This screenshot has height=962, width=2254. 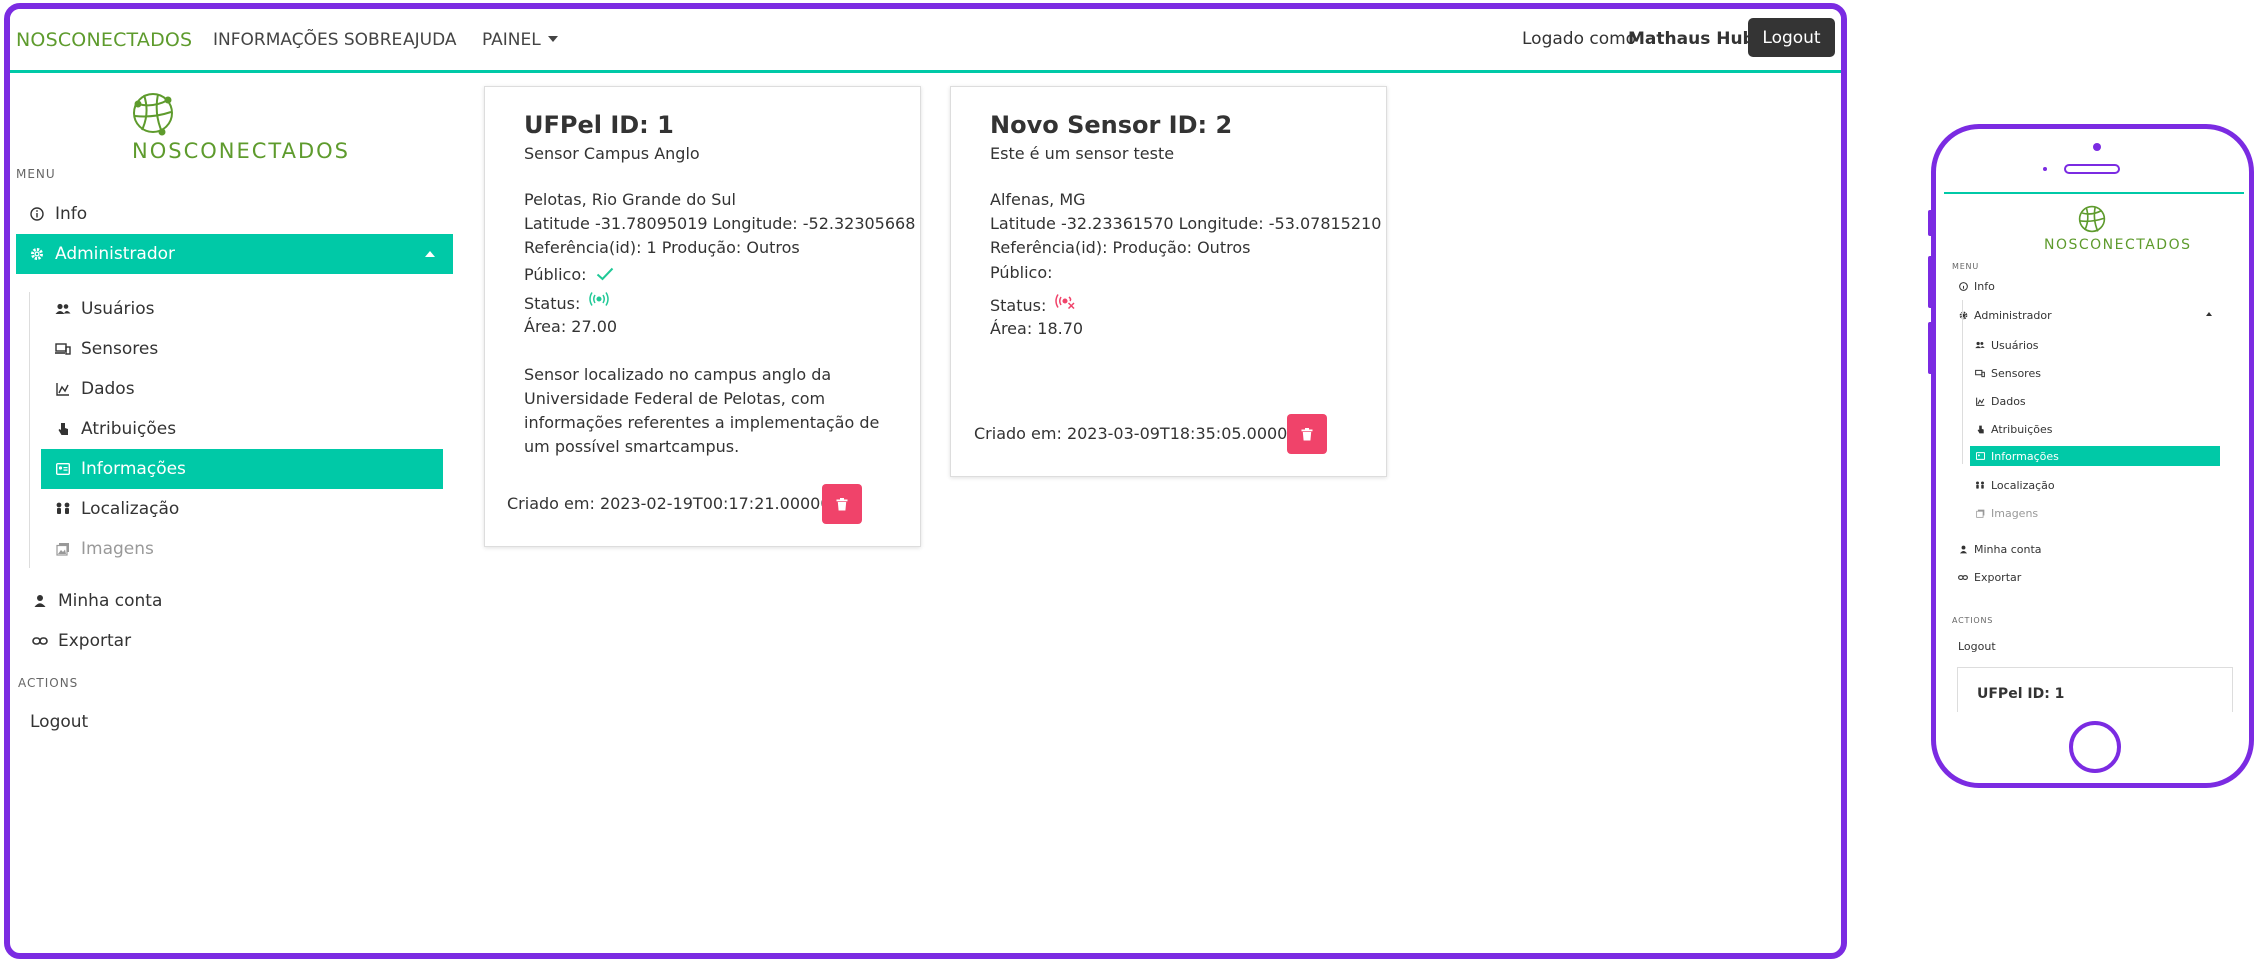 I want to click on card-location: Pelotas, Rio Grande do Sul, so click(x=630, y=199).